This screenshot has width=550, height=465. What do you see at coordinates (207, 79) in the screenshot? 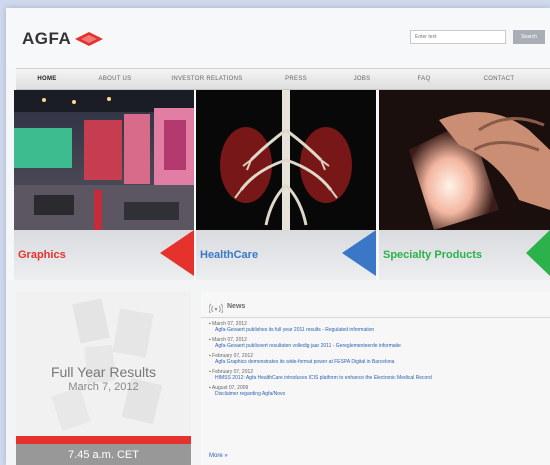
I see `nav-investor-relations: INVESTOR RELATIONS` at bounding box center [207, 79].